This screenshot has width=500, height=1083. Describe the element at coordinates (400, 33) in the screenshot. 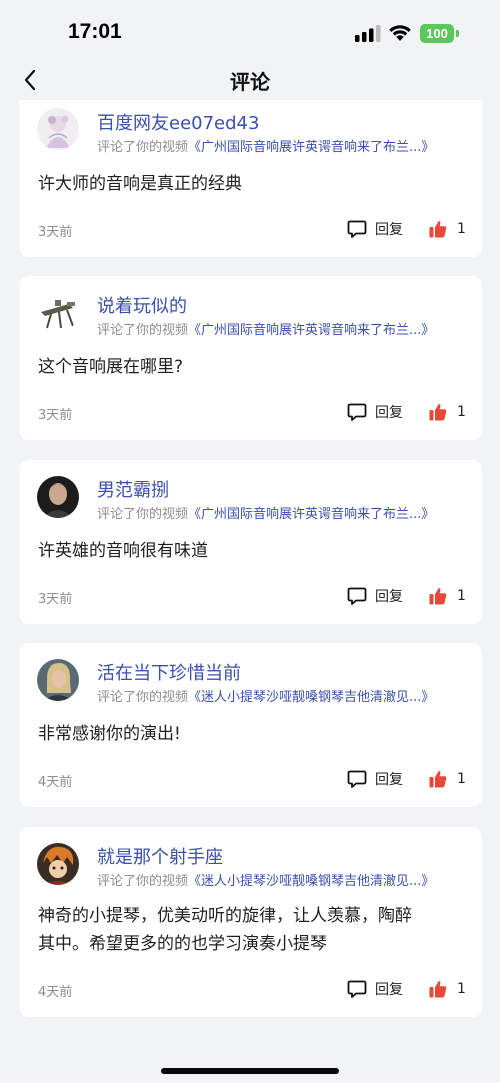

I see `wifi-icon` at that location.